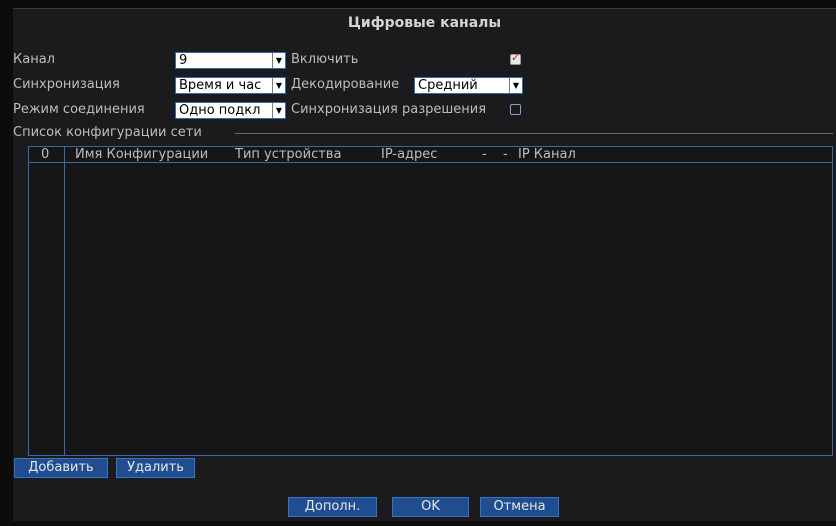 Image resolution: width=836 pixels, height=526 pixels. Describe the element at coordinates (430, 507) in the screenshot. I see `ok-button: OK` at that location.